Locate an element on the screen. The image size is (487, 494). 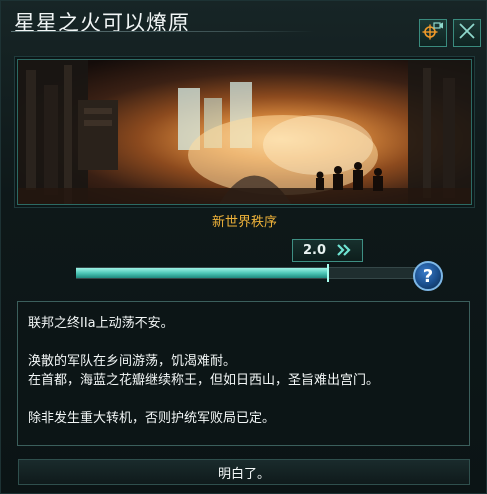
close-button is located at coordinates (467, 33).